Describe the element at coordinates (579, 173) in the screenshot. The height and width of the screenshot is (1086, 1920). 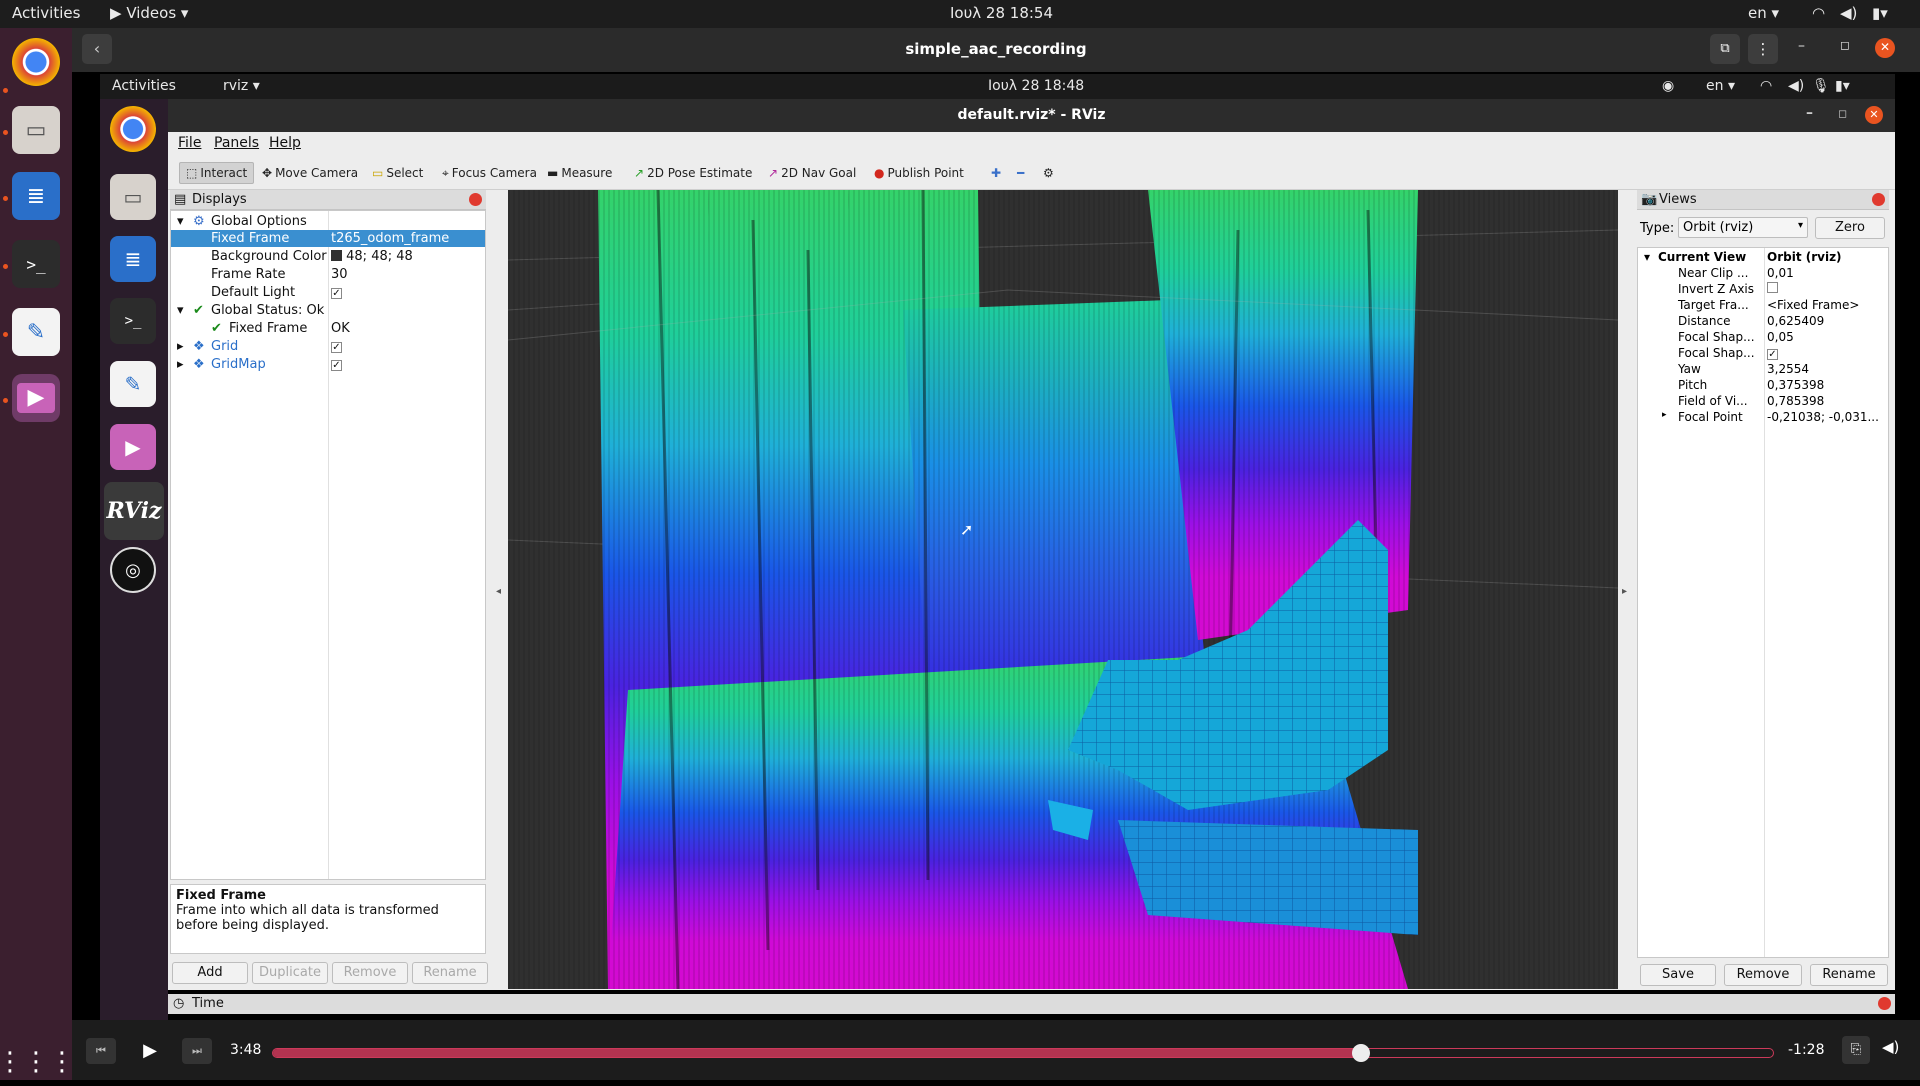
I see `tool-measure: ▬ Measure` at that location.